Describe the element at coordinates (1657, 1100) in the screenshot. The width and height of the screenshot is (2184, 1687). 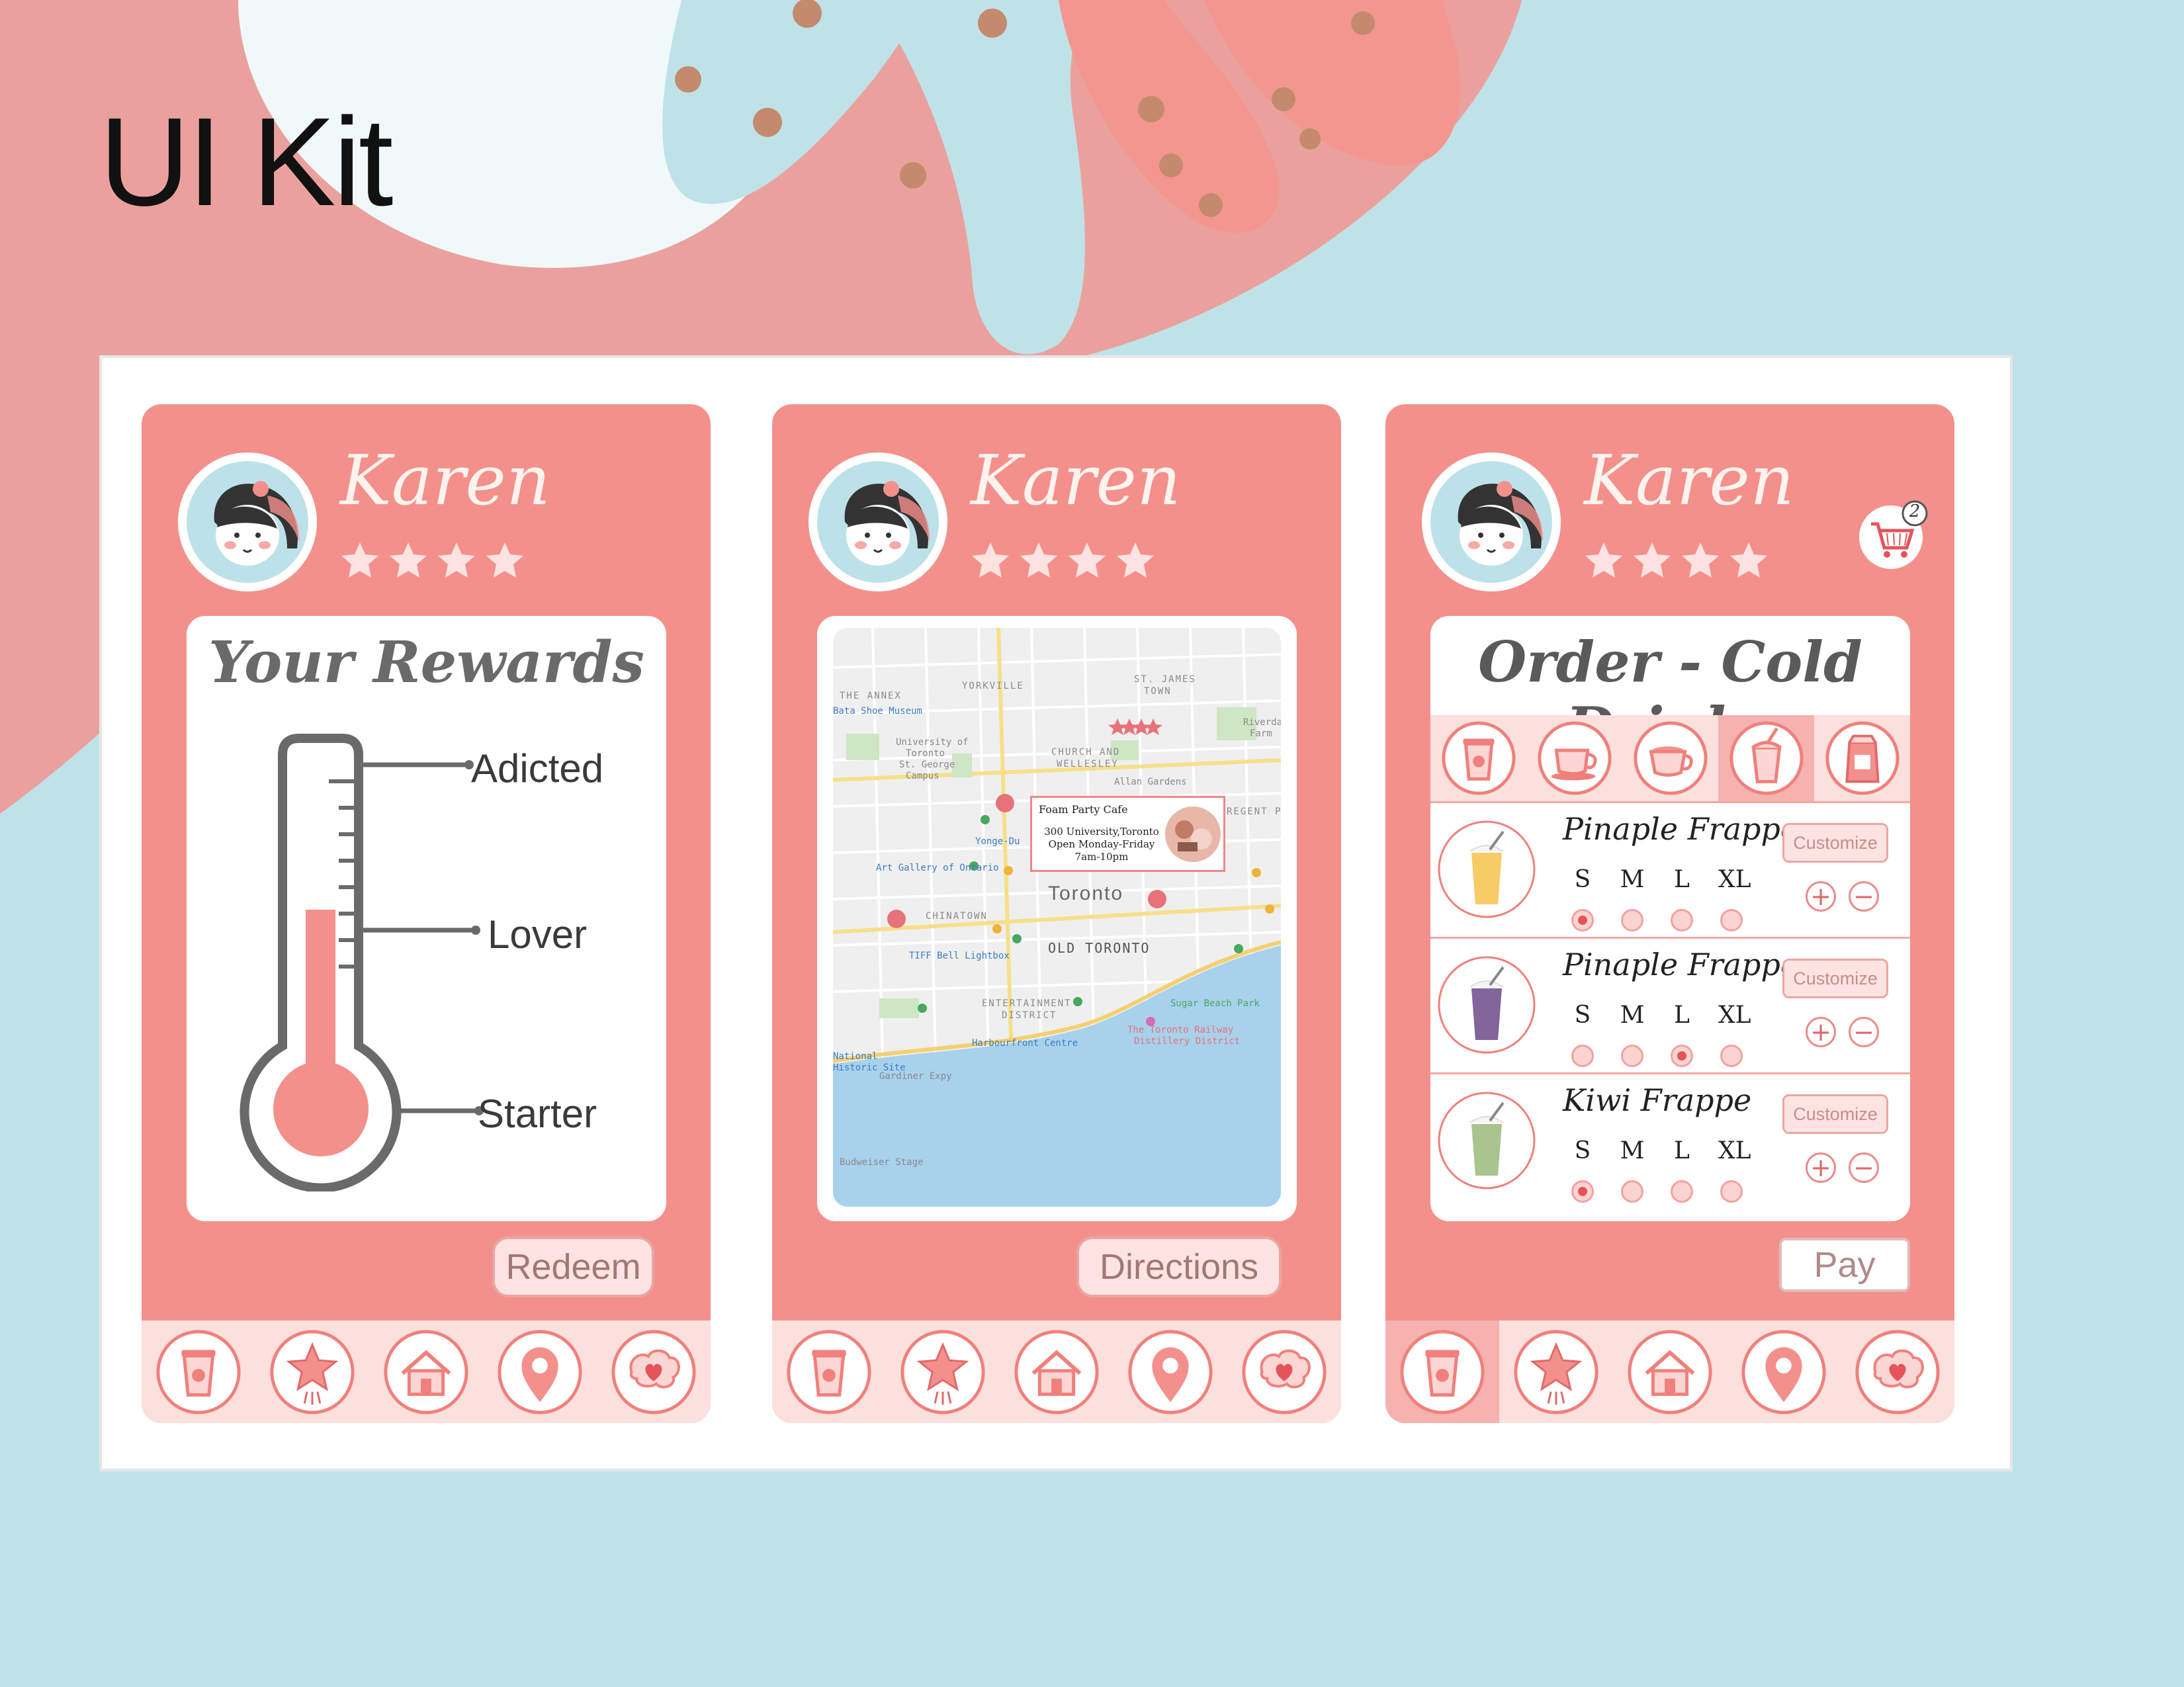
I see `drink-name: Kiwi Frappe` at that location.